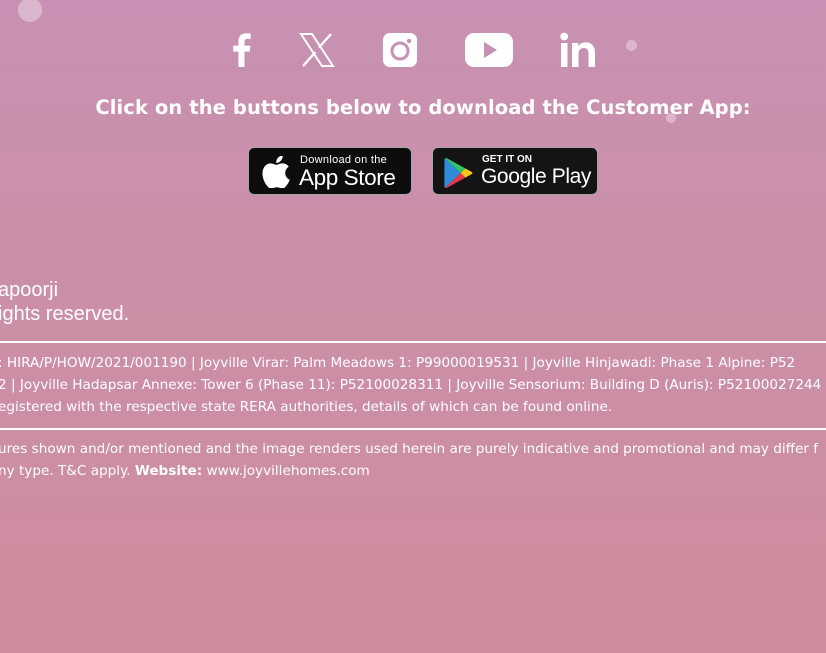 Image resolution: width=826 pixels, height=653 pixels. What do you see at coordinates (276, 172) in the screenshot?
I see `apple-icon` at bounding box center [276, 172].